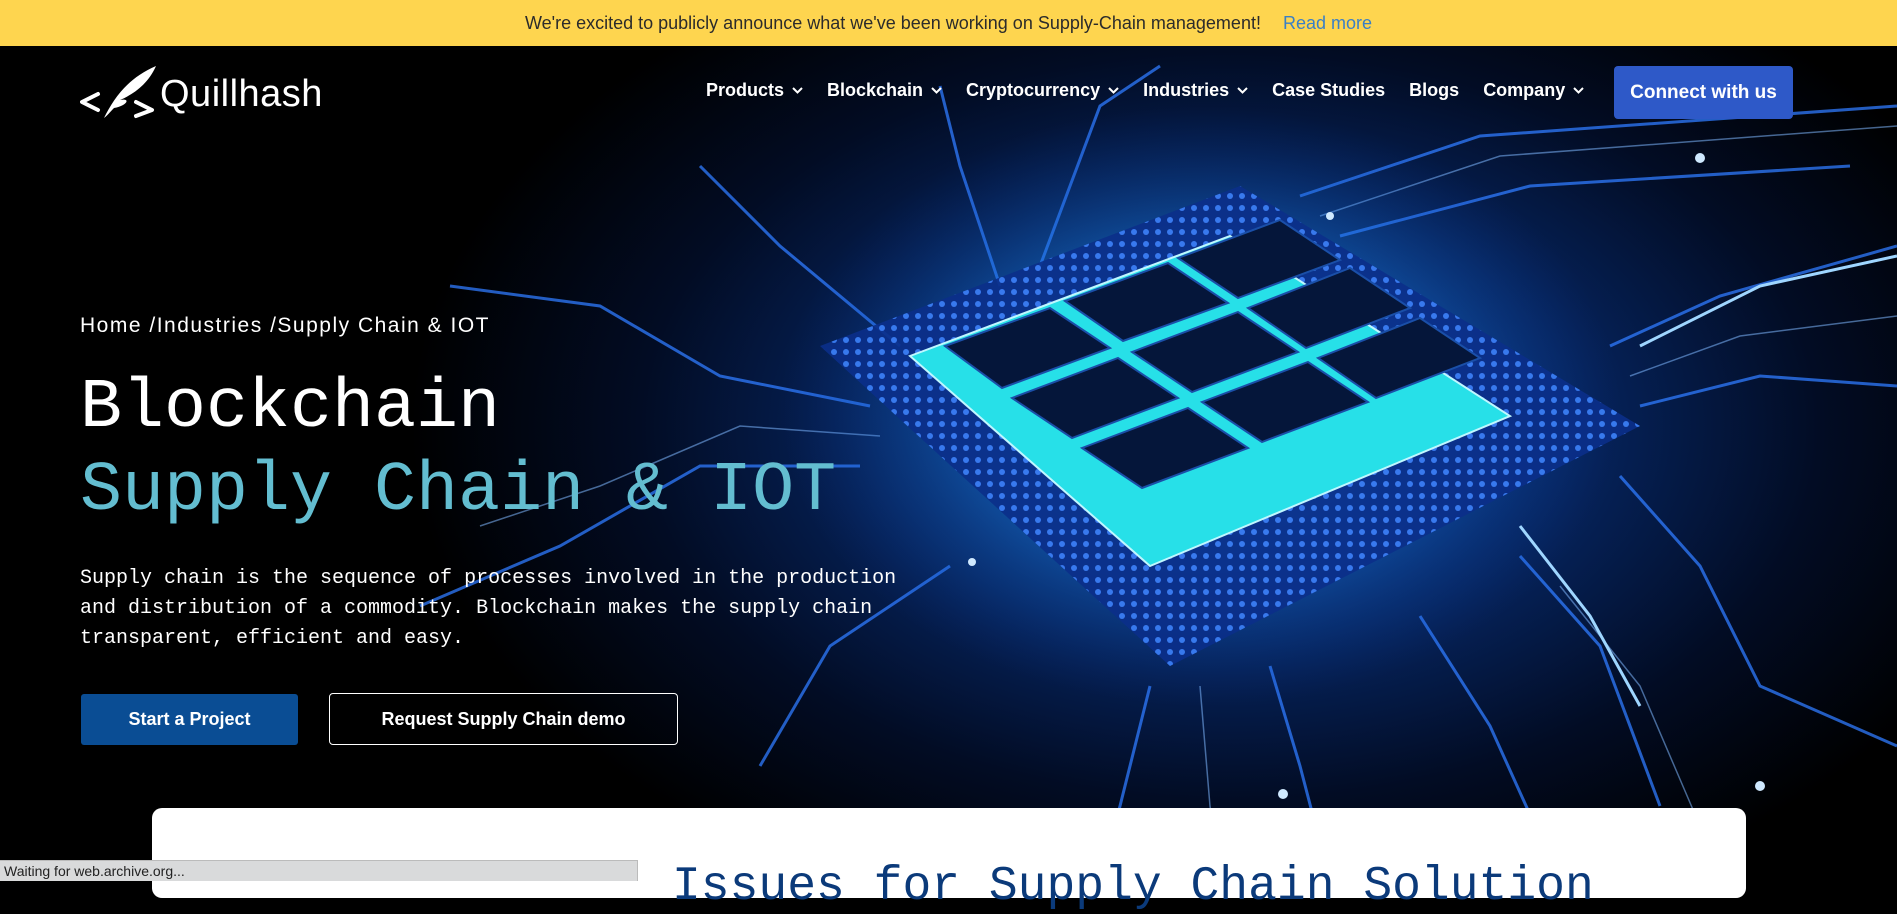 The height and width of the screenshot is (914, 1897). I want to click on request-demo-button: Request Supply Chain demo, so click(503, 719).